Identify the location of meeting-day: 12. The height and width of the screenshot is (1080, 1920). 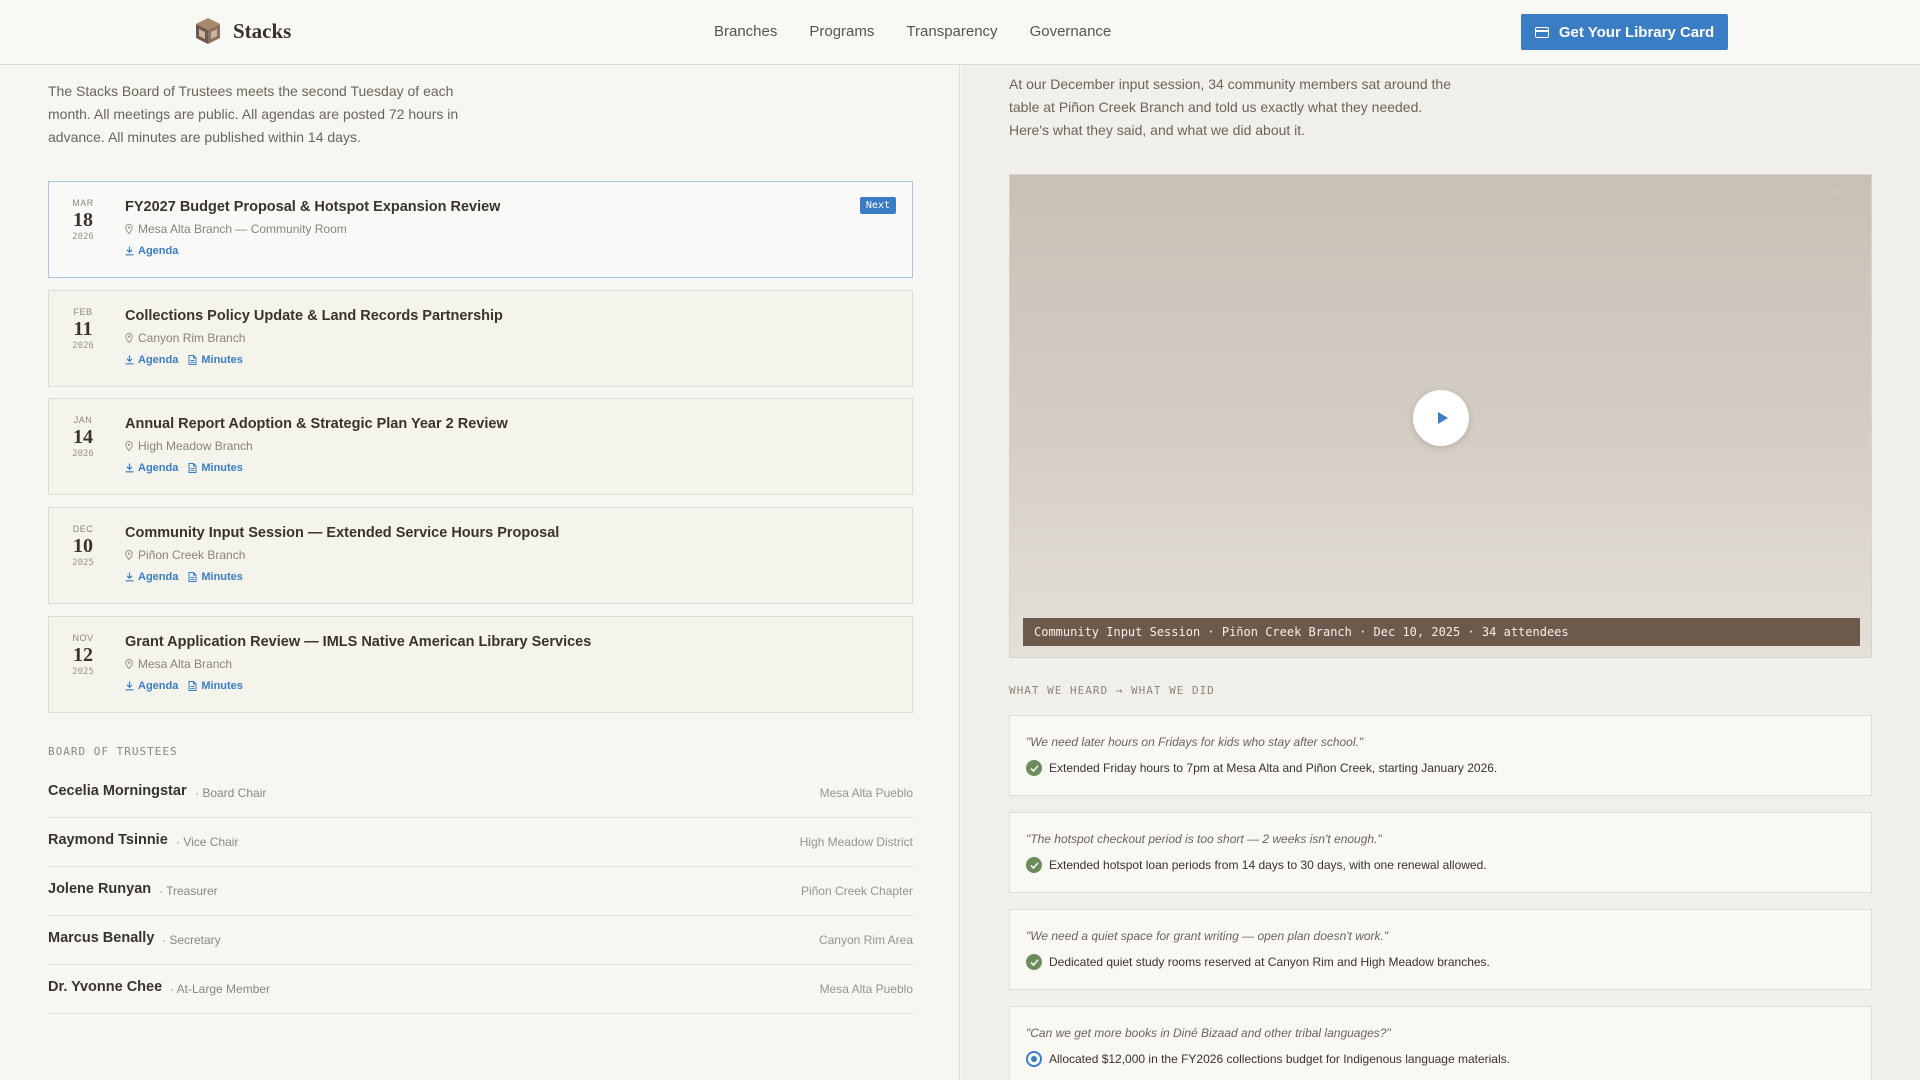
(83, 655).